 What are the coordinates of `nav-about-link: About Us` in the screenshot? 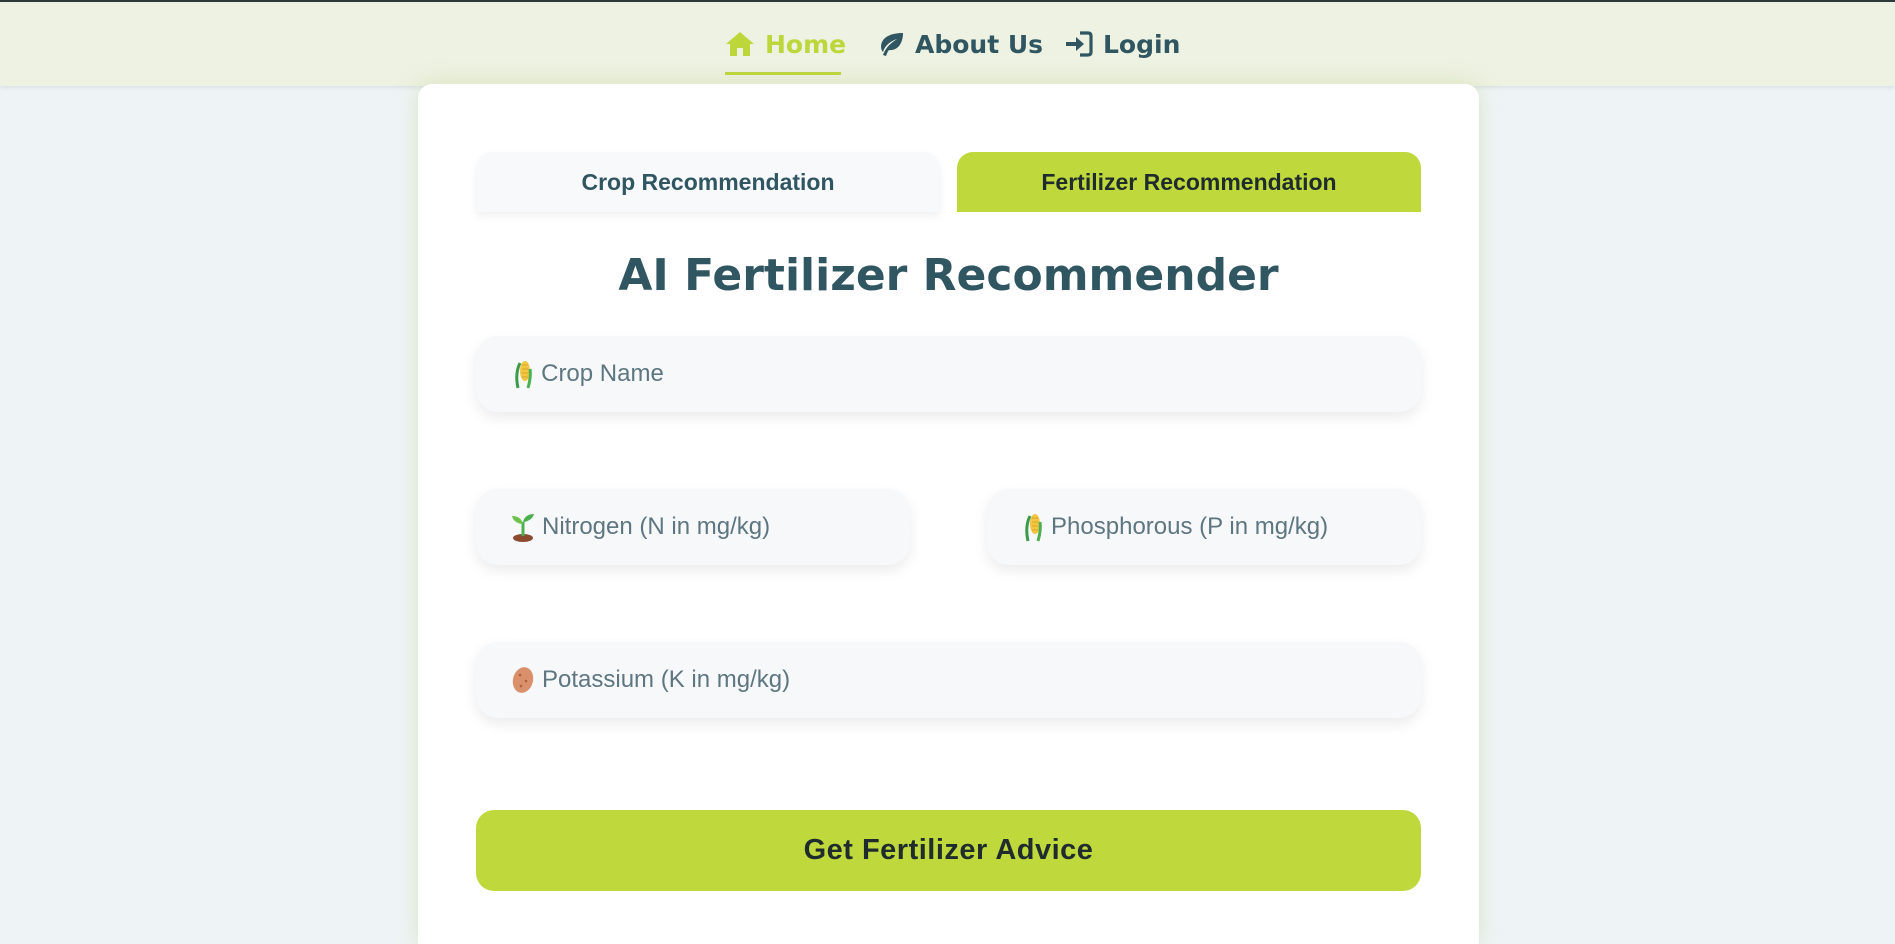 It's located at (960, 44).